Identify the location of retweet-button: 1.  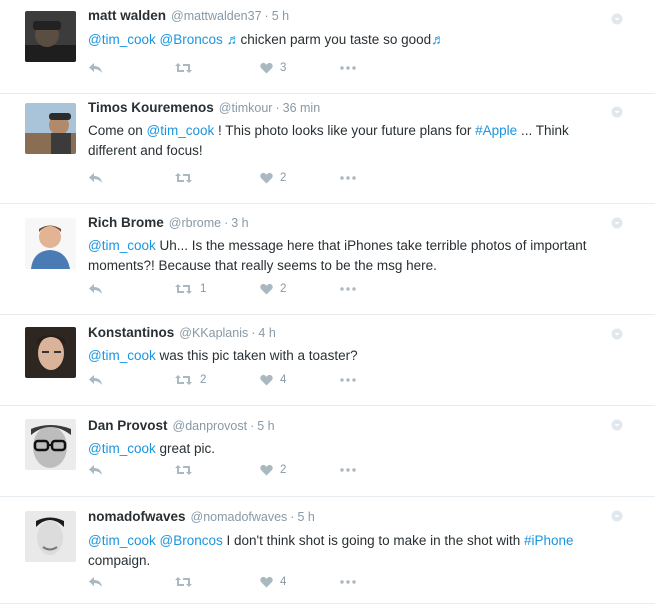
(190, 289).